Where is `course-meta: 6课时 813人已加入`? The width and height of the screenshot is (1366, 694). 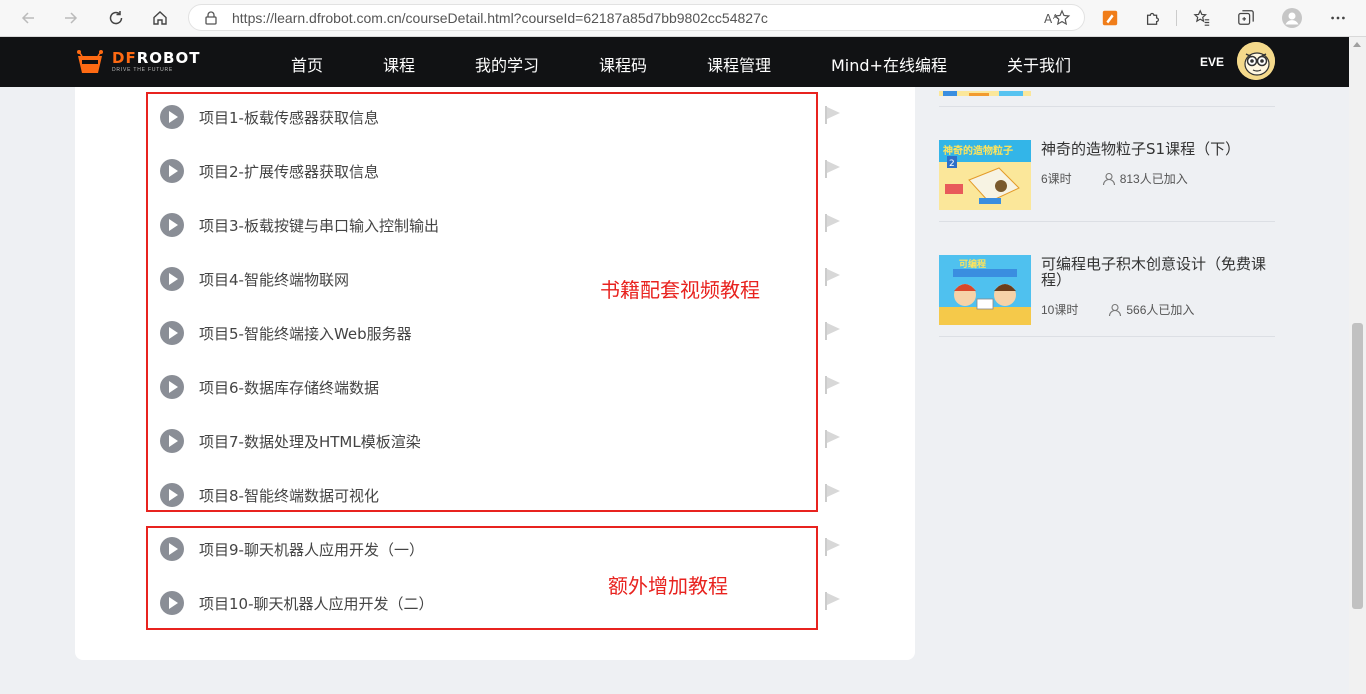 course-meta: 6课时 813人已加入 is located at coordinates (1114, 178).